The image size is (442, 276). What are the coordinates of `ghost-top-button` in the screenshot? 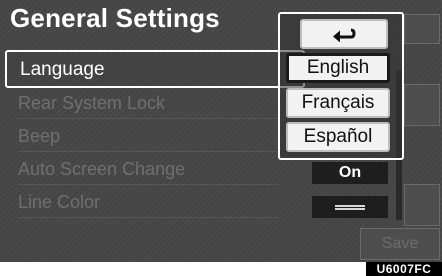 It's located at (422, 29).